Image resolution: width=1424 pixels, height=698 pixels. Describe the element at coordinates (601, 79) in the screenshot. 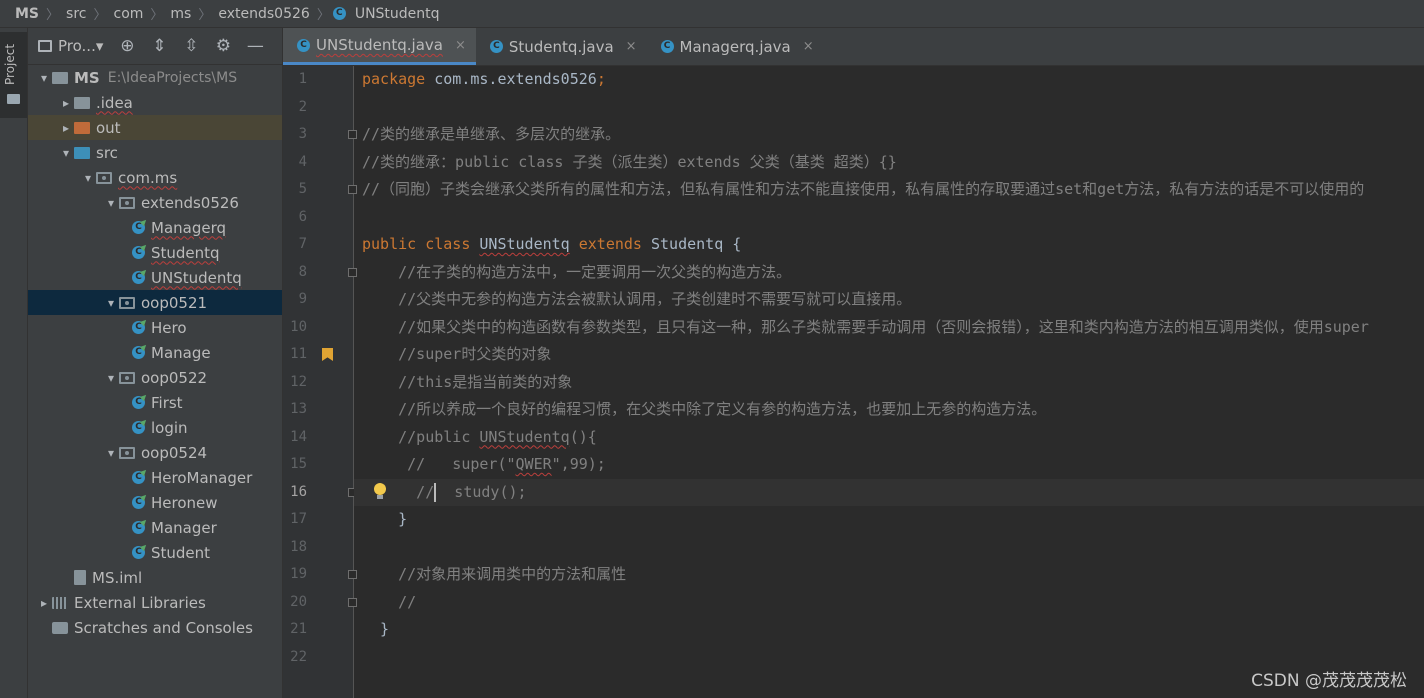

I see `code-token: ;` at that location.